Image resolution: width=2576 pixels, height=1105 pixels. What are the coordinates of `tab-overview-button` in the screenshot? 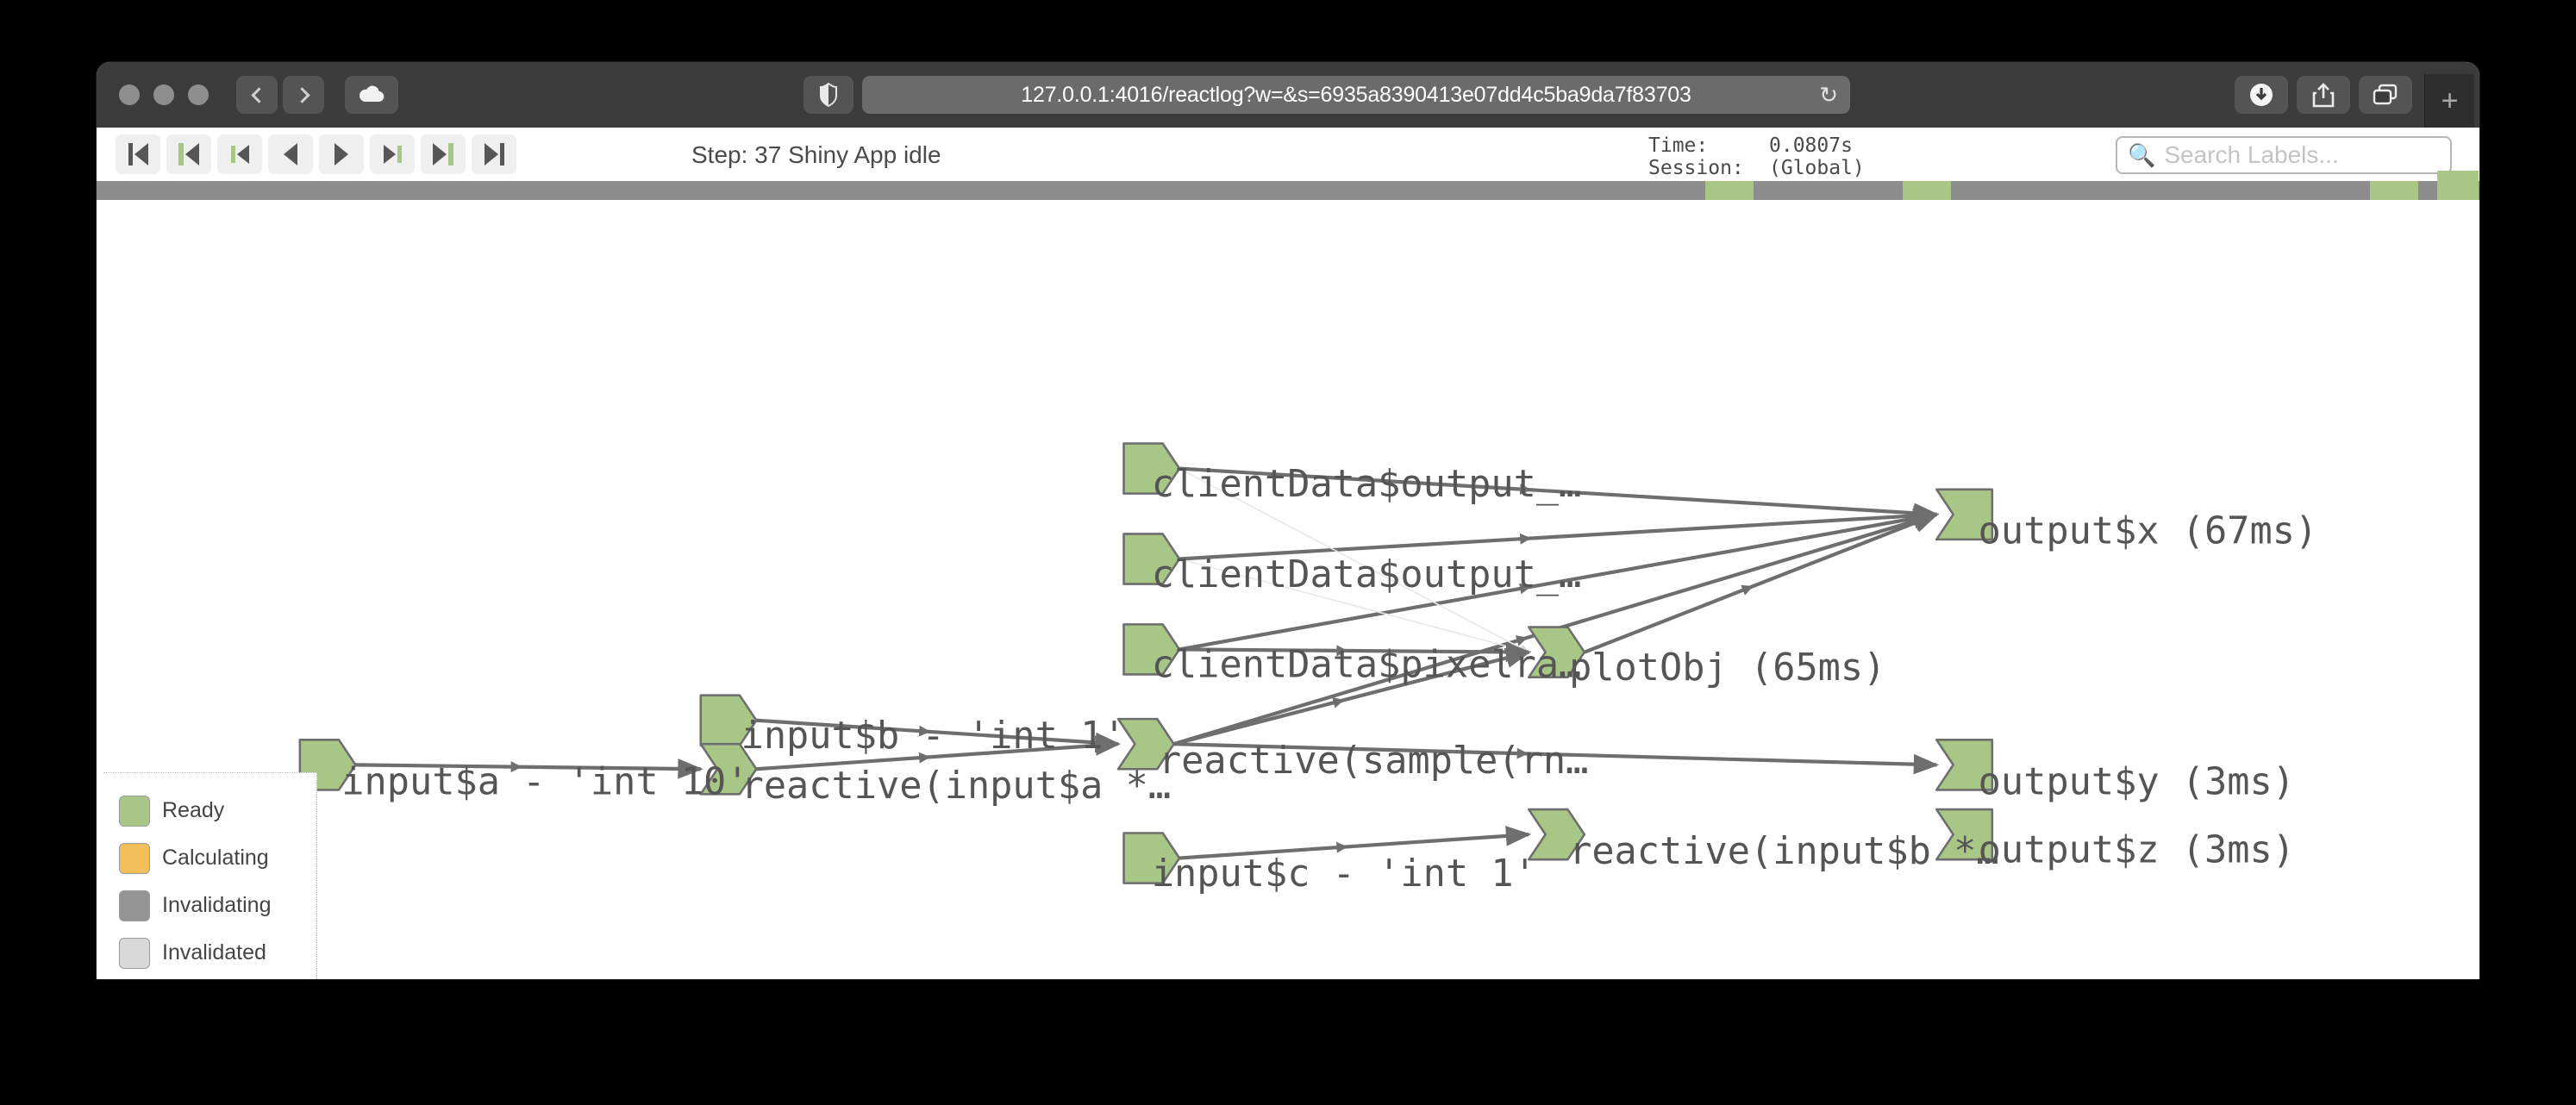 It's located at (2385, 95).